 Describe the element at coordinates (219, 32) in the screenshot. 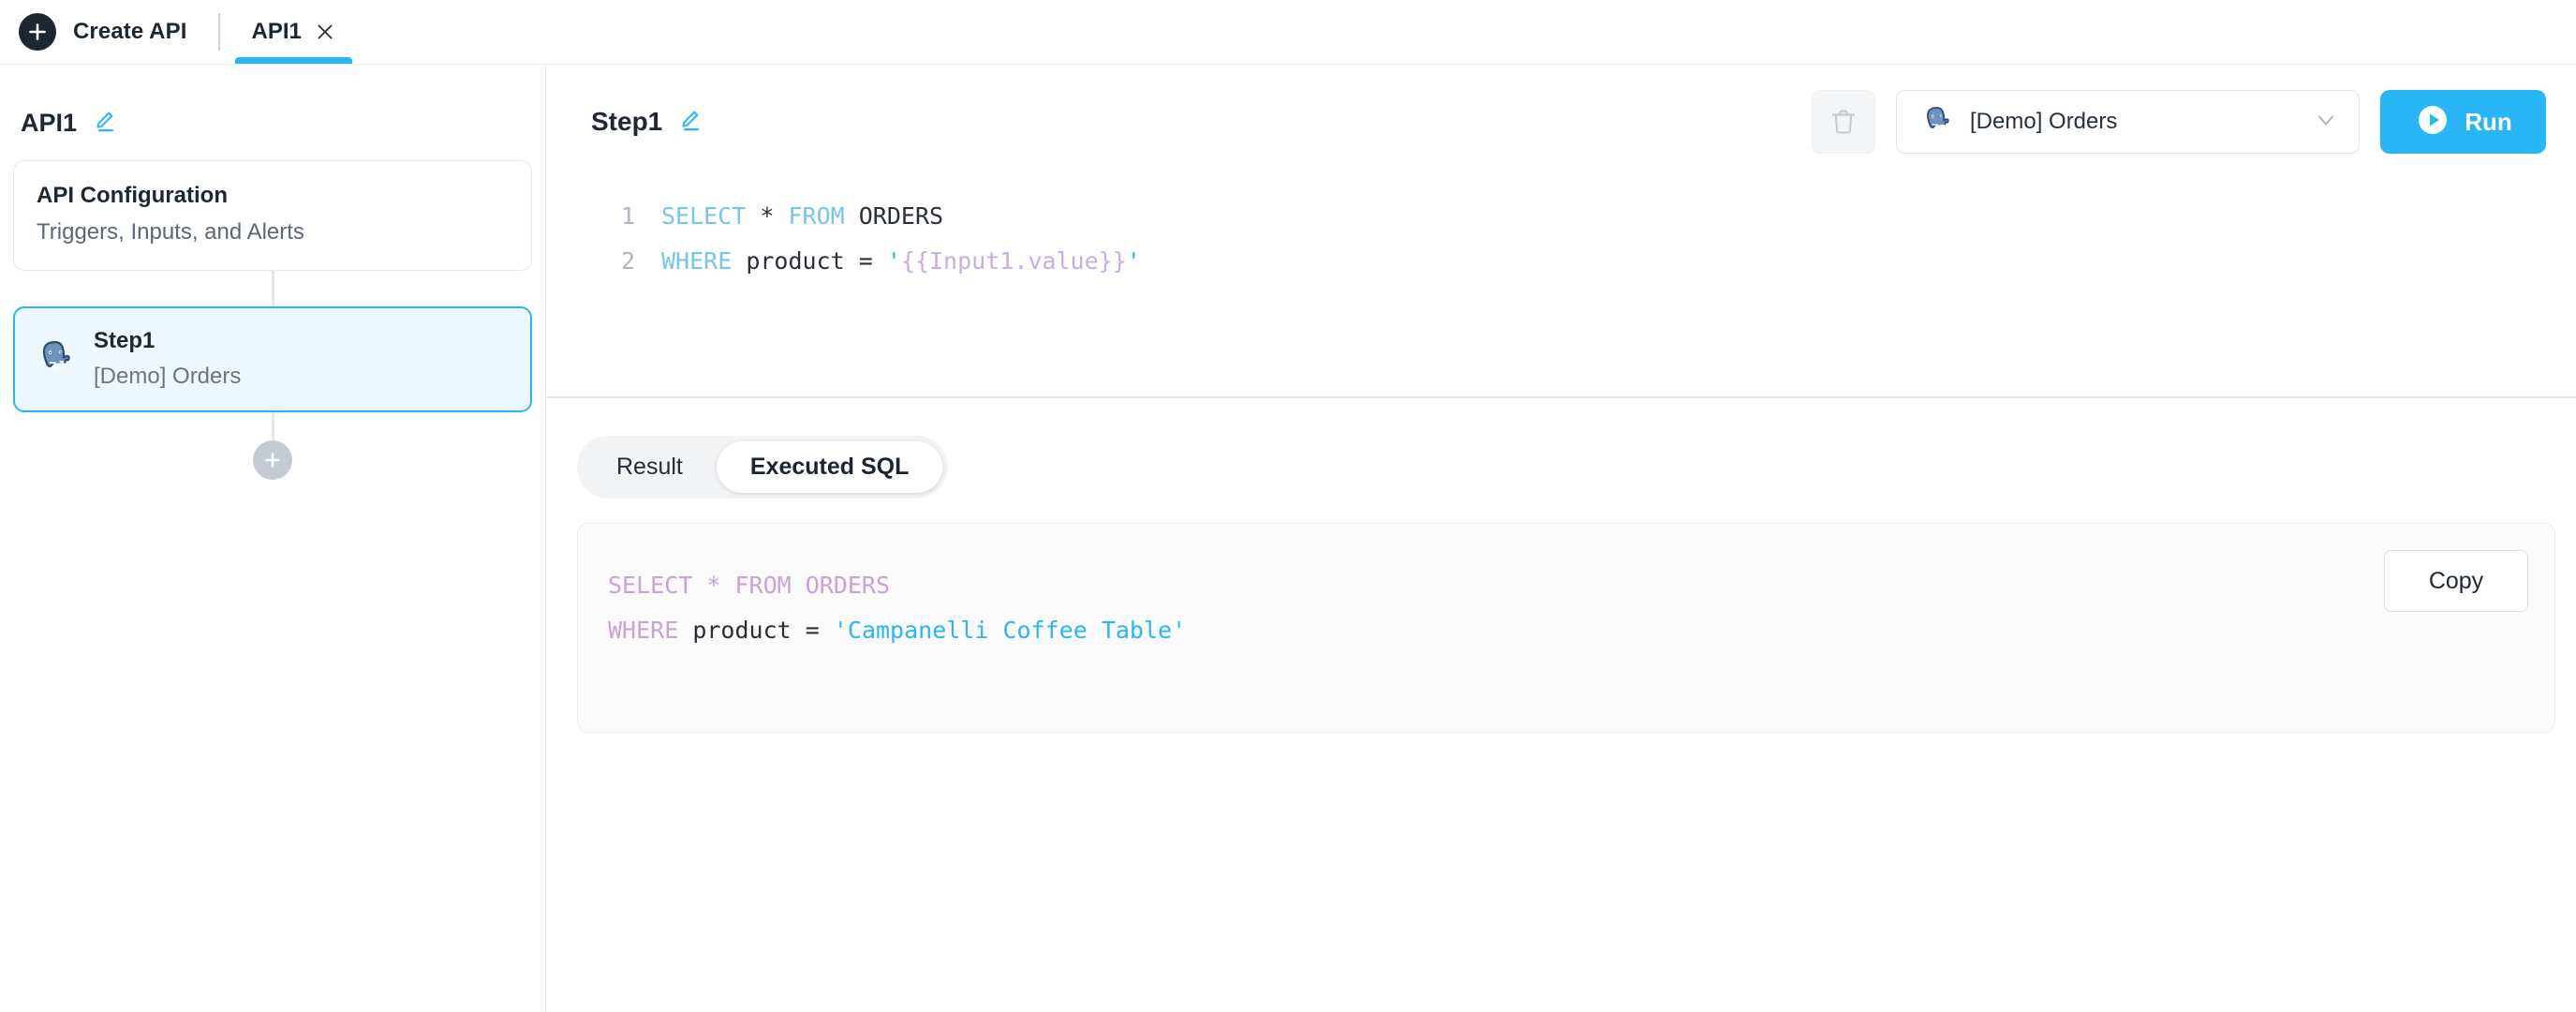

I see `toolbar-divider` at that location.